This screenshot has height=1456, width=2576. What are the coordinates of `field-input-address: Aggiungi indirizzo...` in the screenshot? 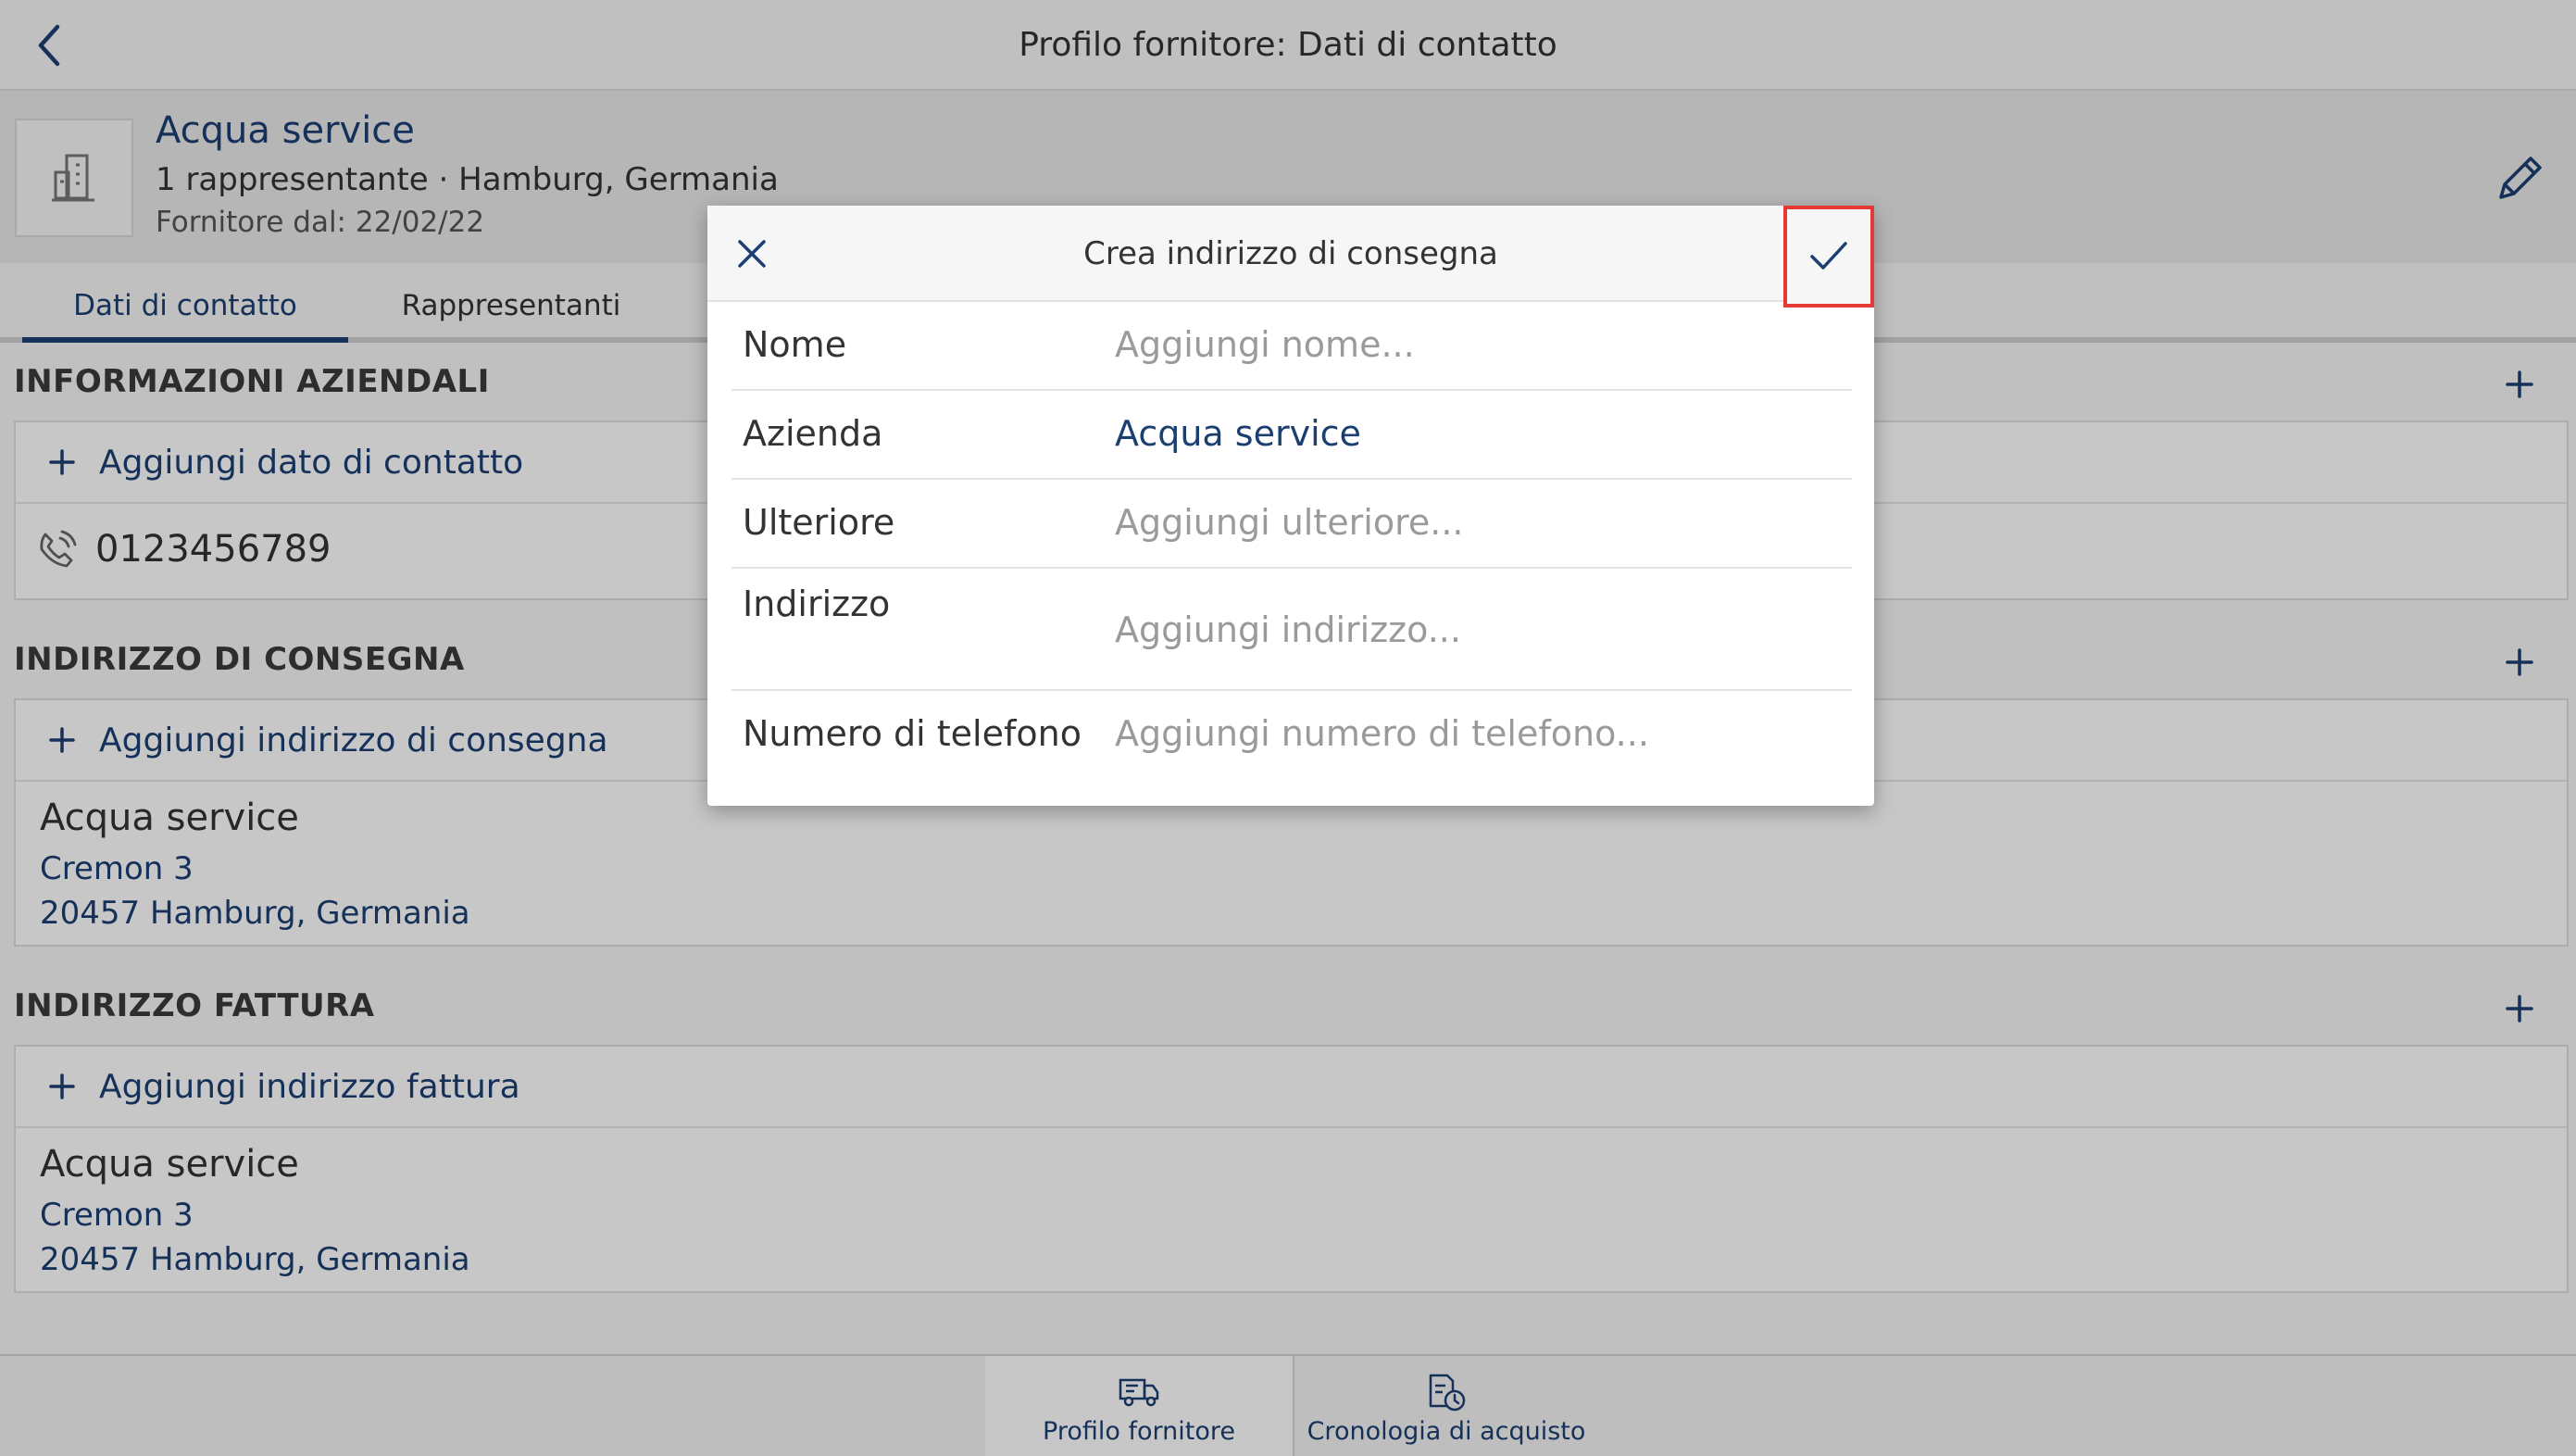 It's located at (1288, 629).